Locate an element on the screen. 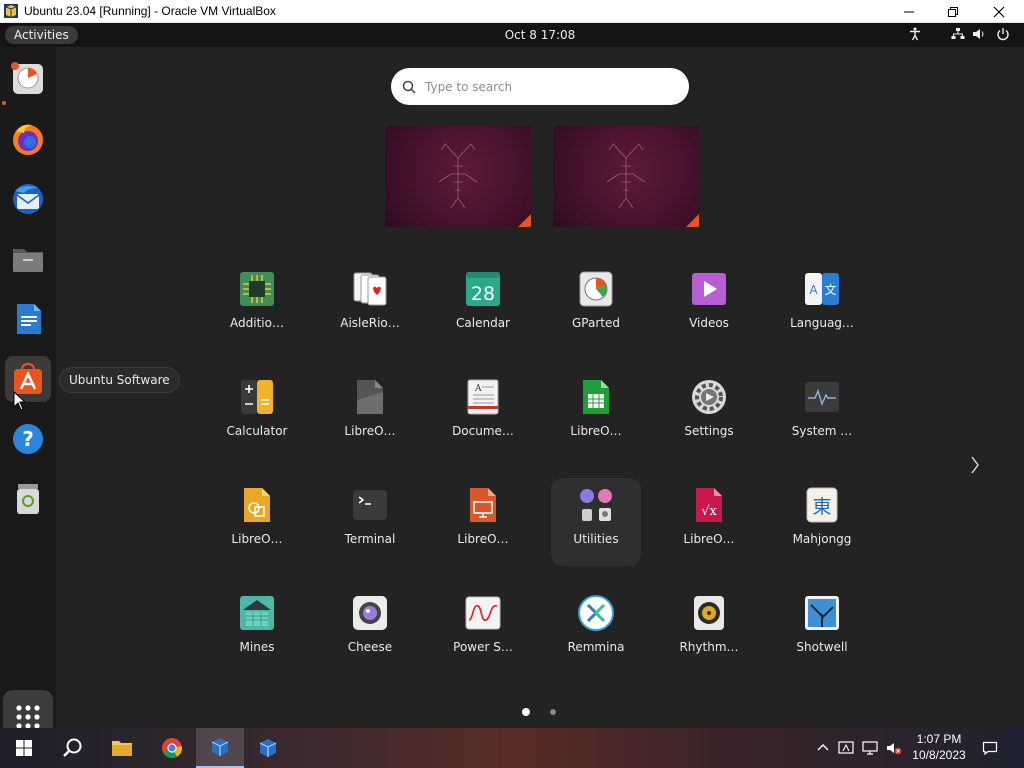  app-mines: Mines is located at coordinates (257, 630).